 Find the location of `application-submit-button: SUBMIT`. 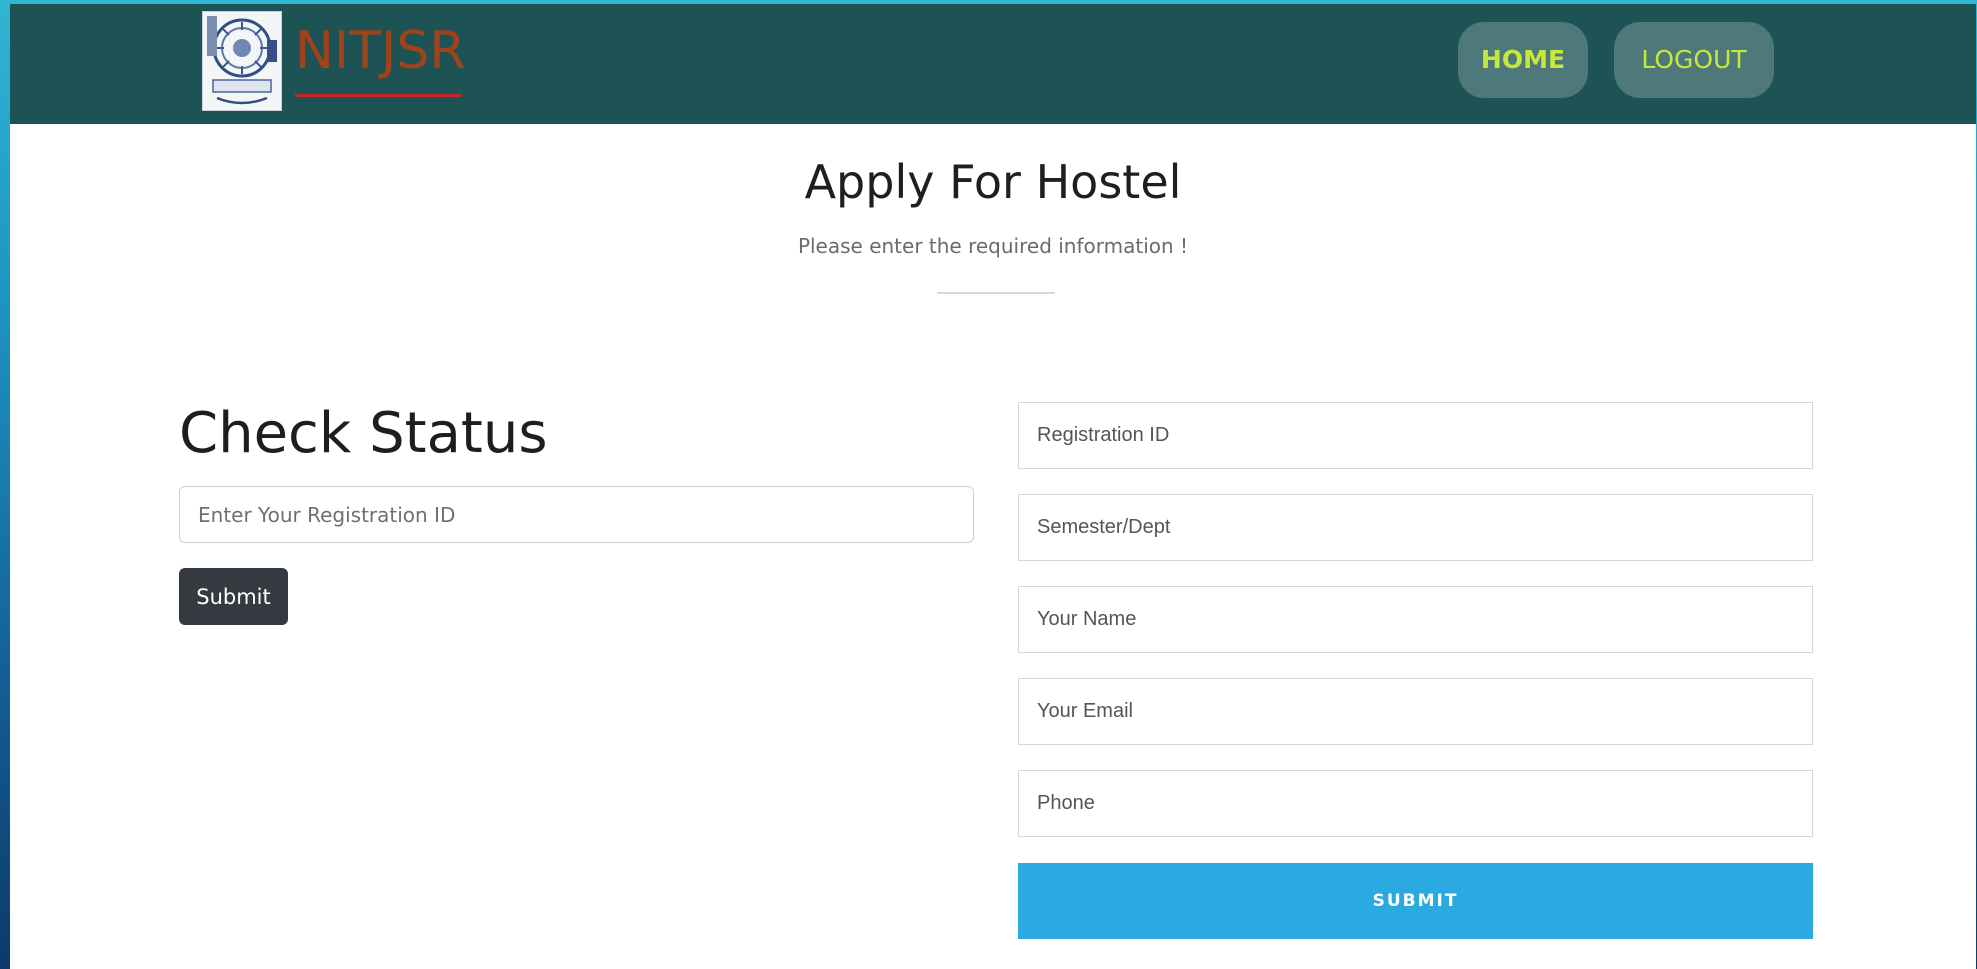

application-submit-button: SUBMIT is located at coordinates (1415, 901).